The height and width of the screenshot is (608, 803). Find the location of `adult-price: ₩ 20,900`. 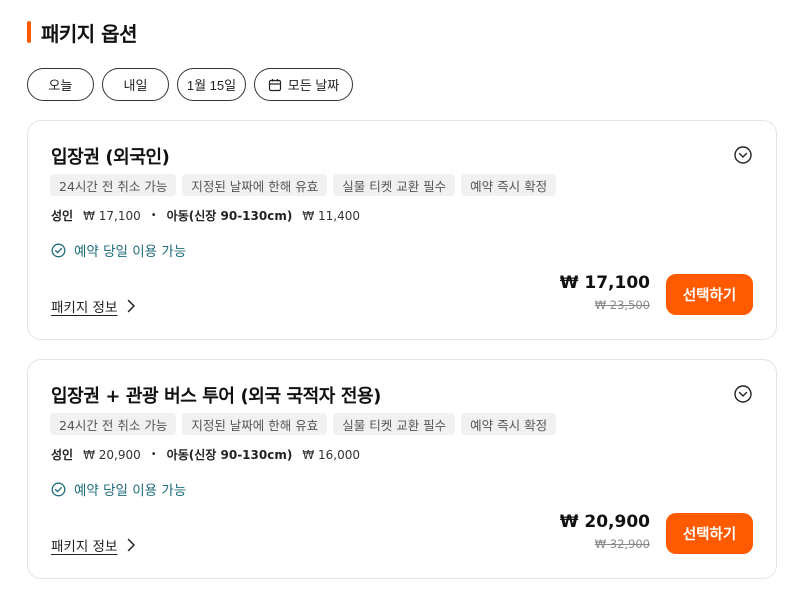

adult-price: ₩ 20,900 is located at coordinates (112, 454).